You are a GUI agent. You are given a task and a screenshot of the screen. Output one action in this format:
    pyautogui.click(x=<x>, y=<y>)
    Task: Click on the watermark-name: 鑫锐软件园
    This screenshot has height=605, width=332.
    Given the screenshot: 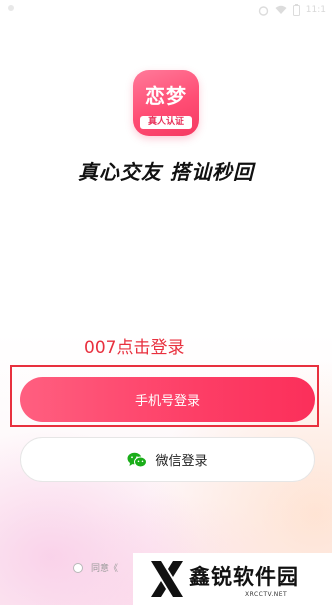 What is the action you would take?
    pyautogui.click(x=244, y=577)
    